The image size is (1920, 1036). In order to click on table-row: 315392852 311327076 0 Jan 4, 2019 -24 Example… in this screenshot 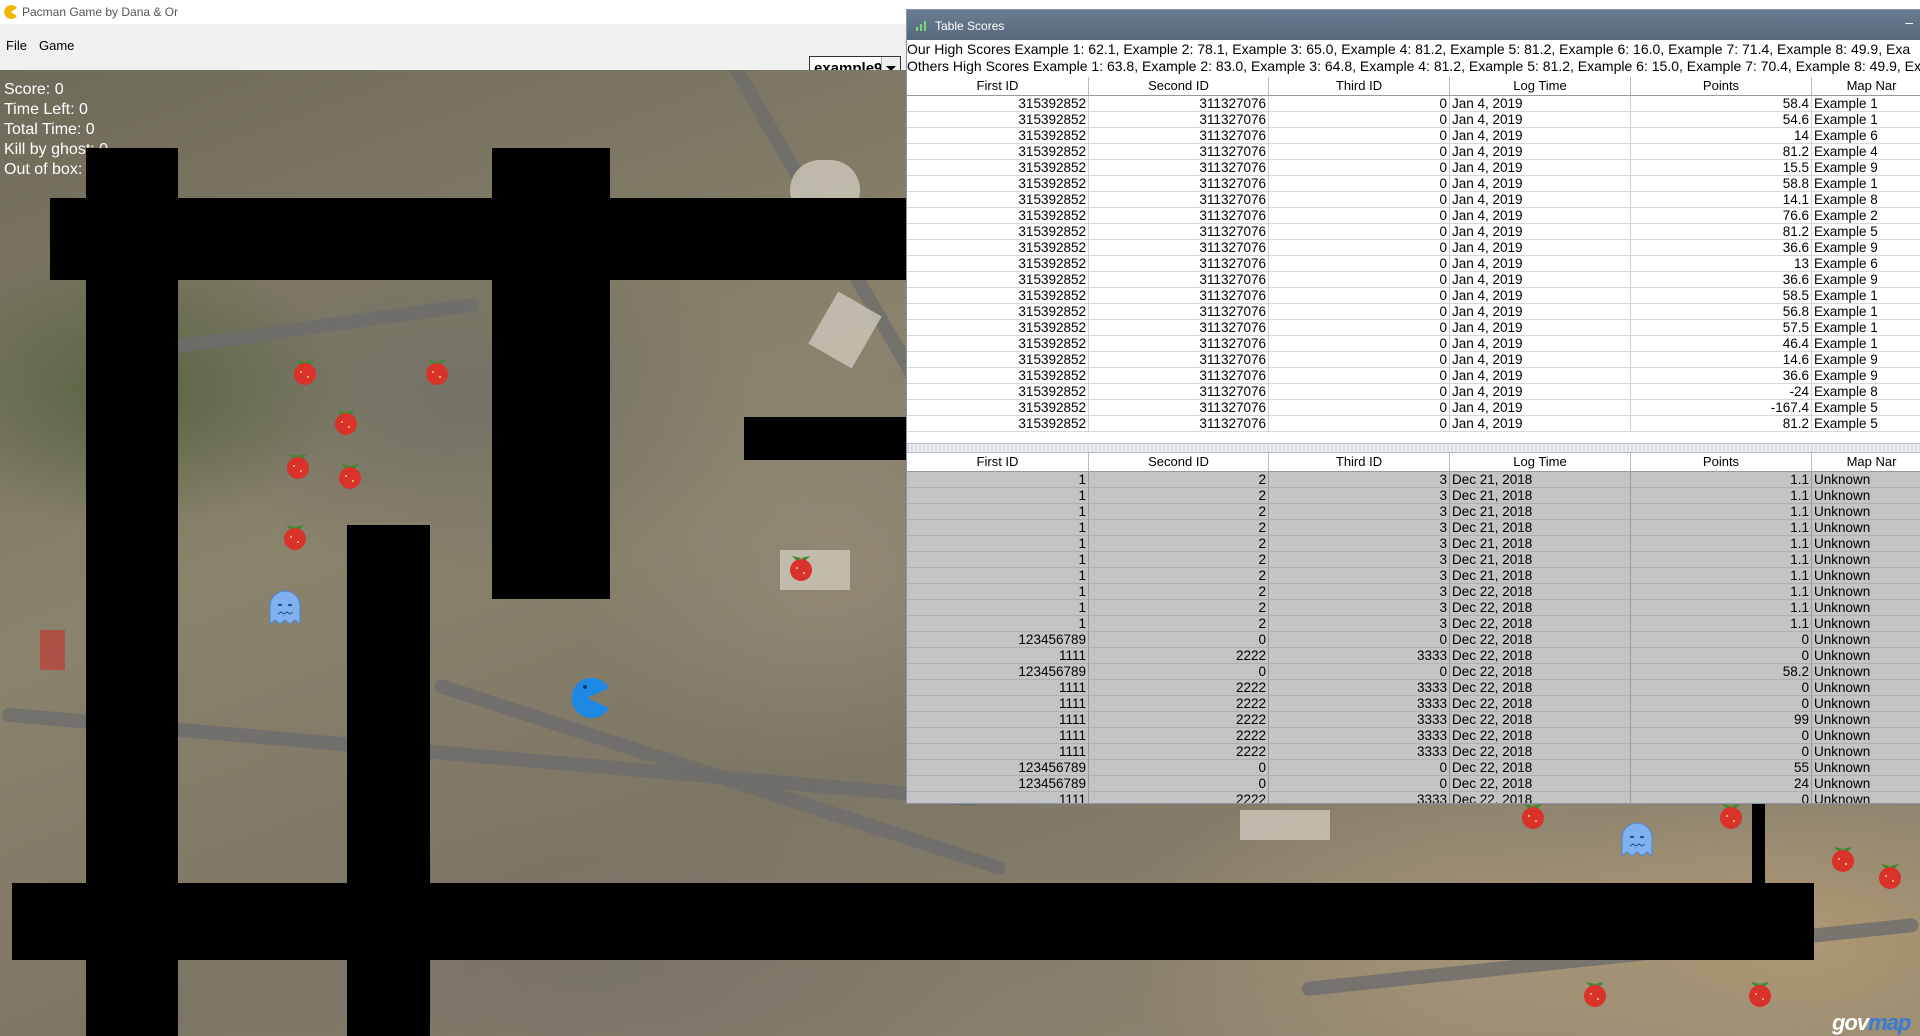, I will do `click(1413, 392)`.